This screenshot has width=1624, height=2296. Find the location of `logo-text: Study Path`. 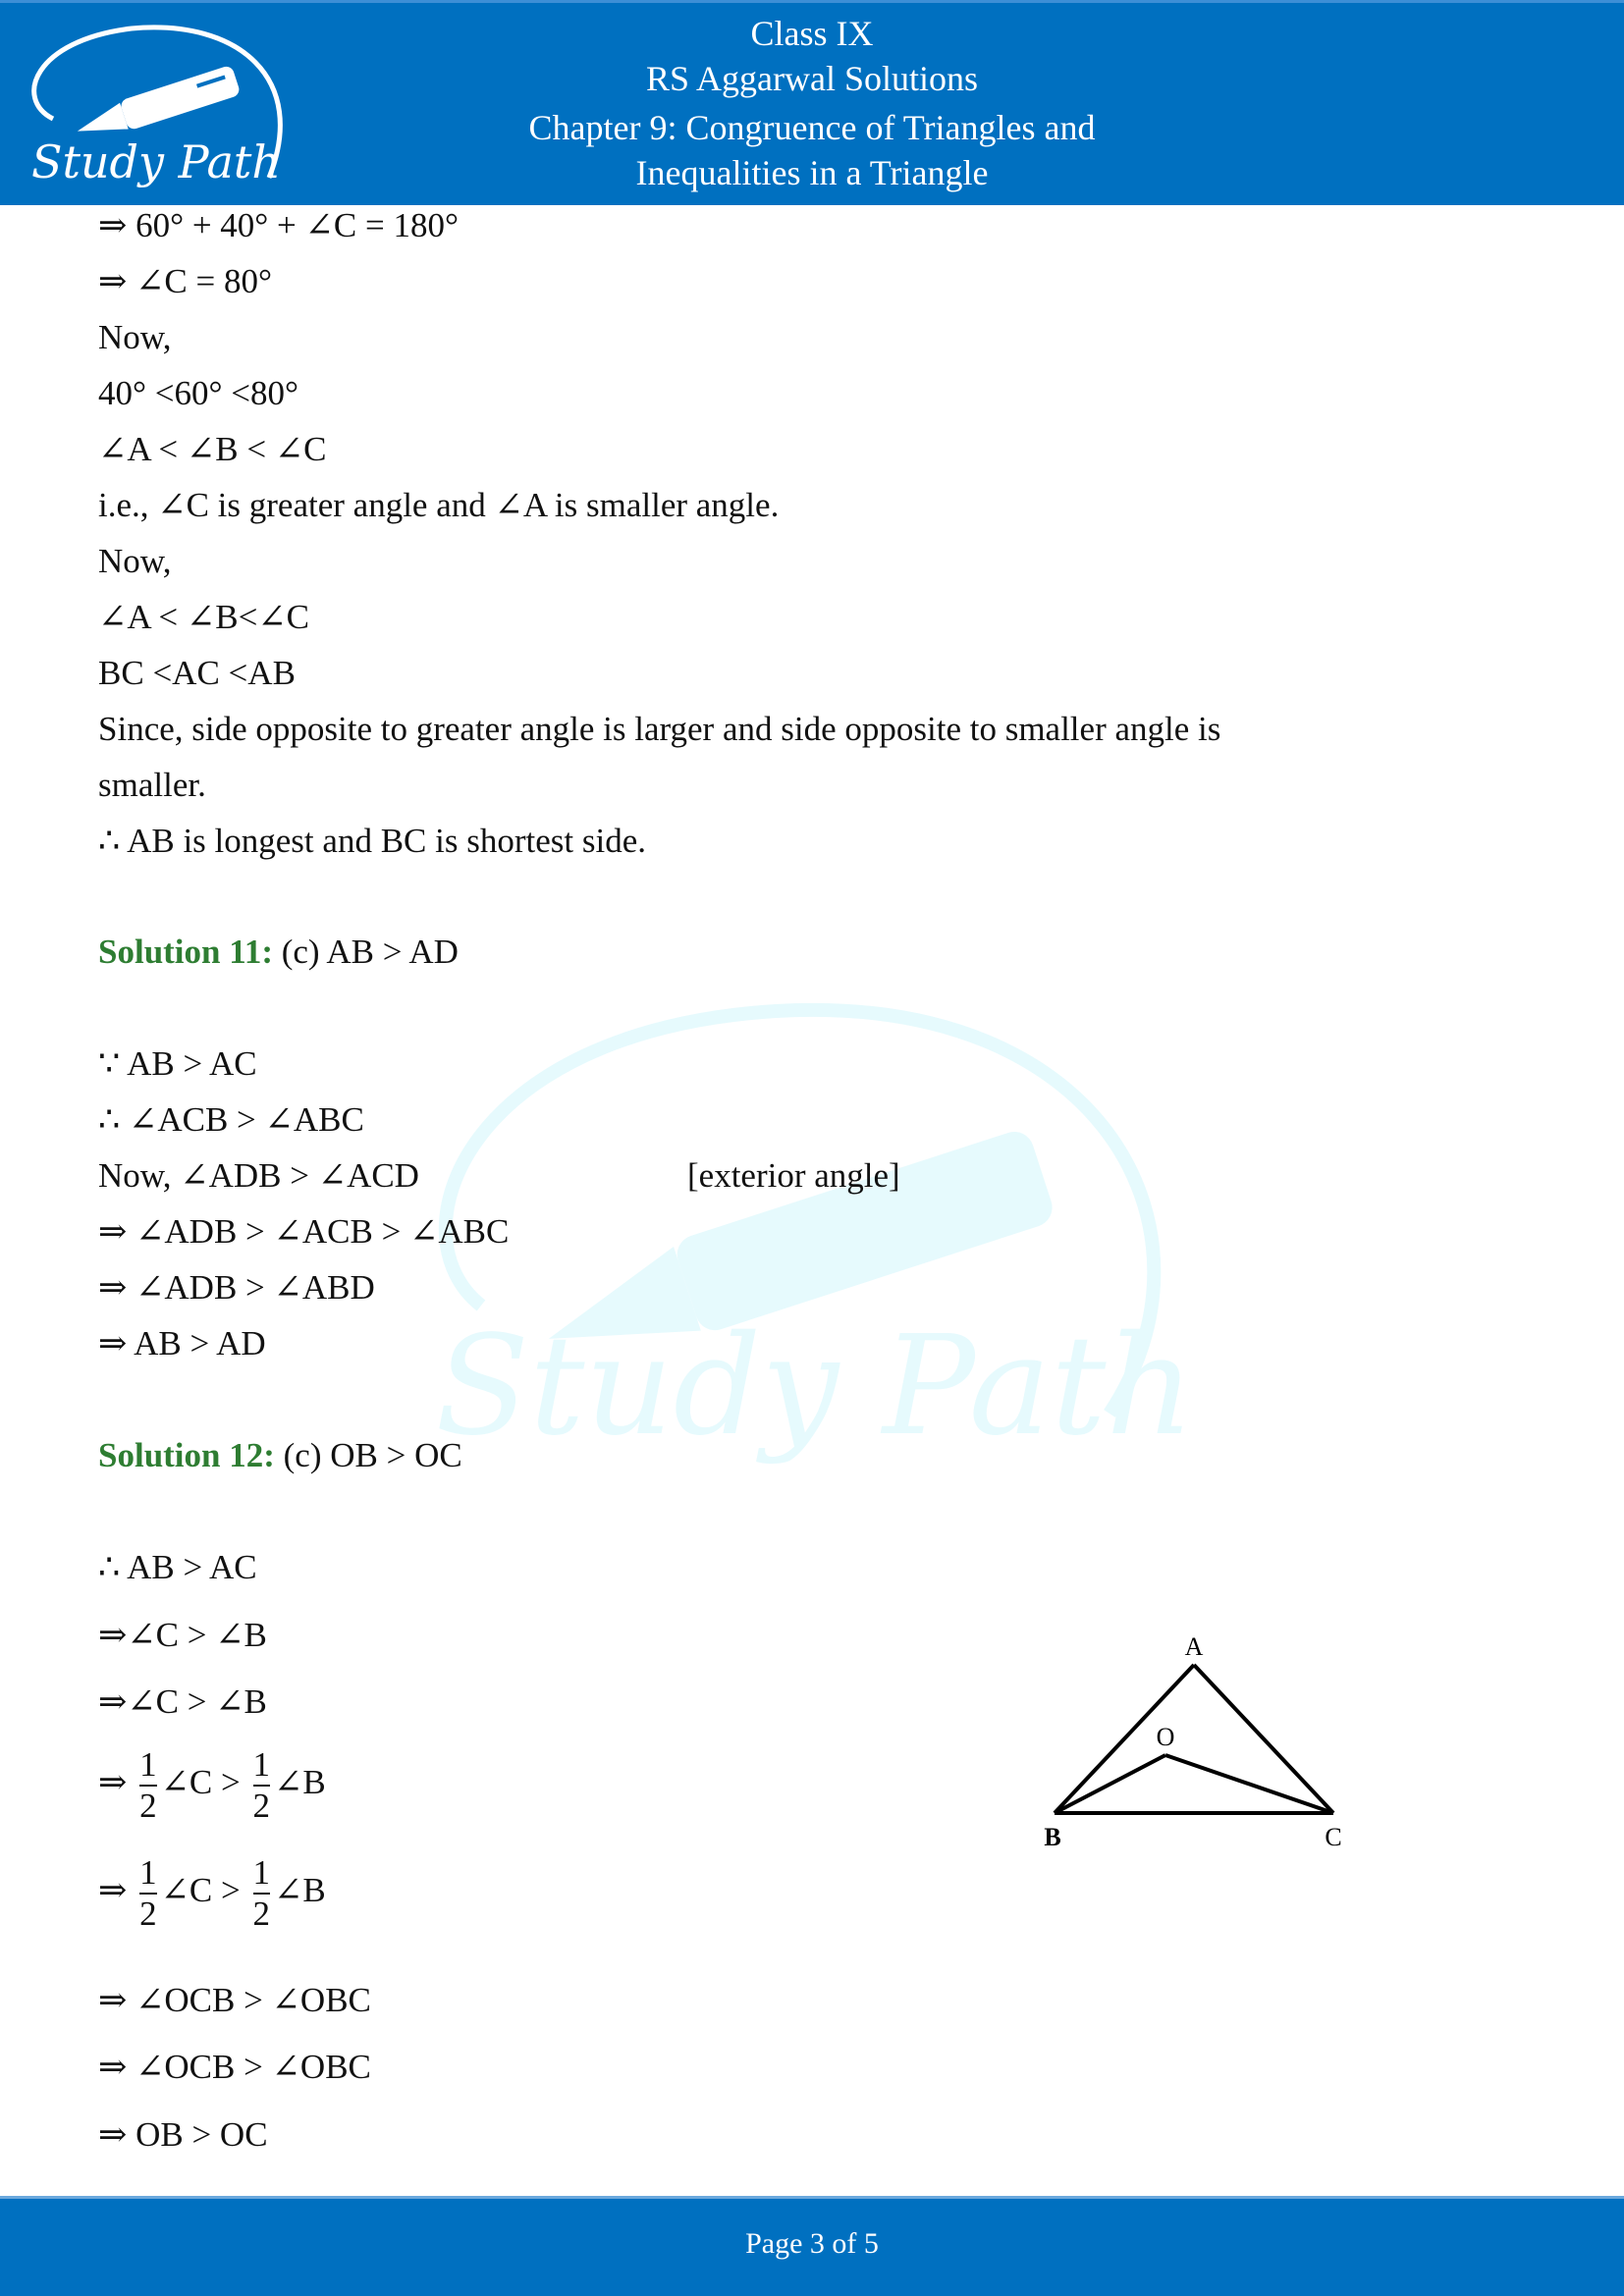

logo-text: Study Path is located at coordinates (156, 161).